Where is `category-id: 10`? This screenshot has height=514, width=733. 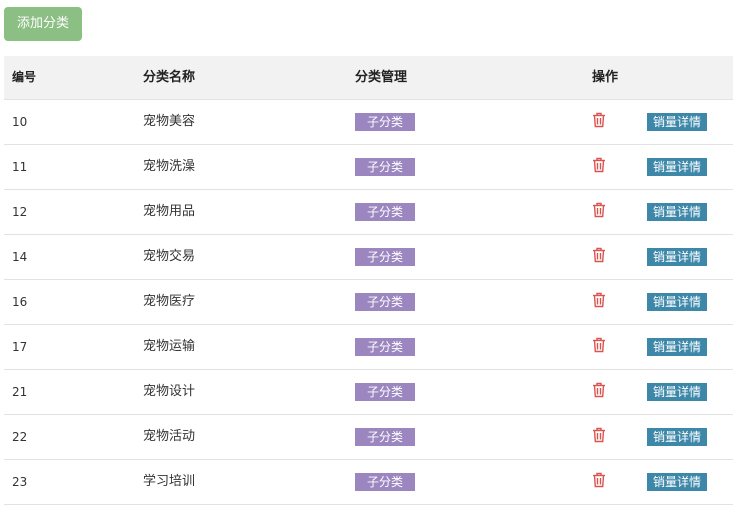
category-id: 10 is located at coordinates (20, 122).